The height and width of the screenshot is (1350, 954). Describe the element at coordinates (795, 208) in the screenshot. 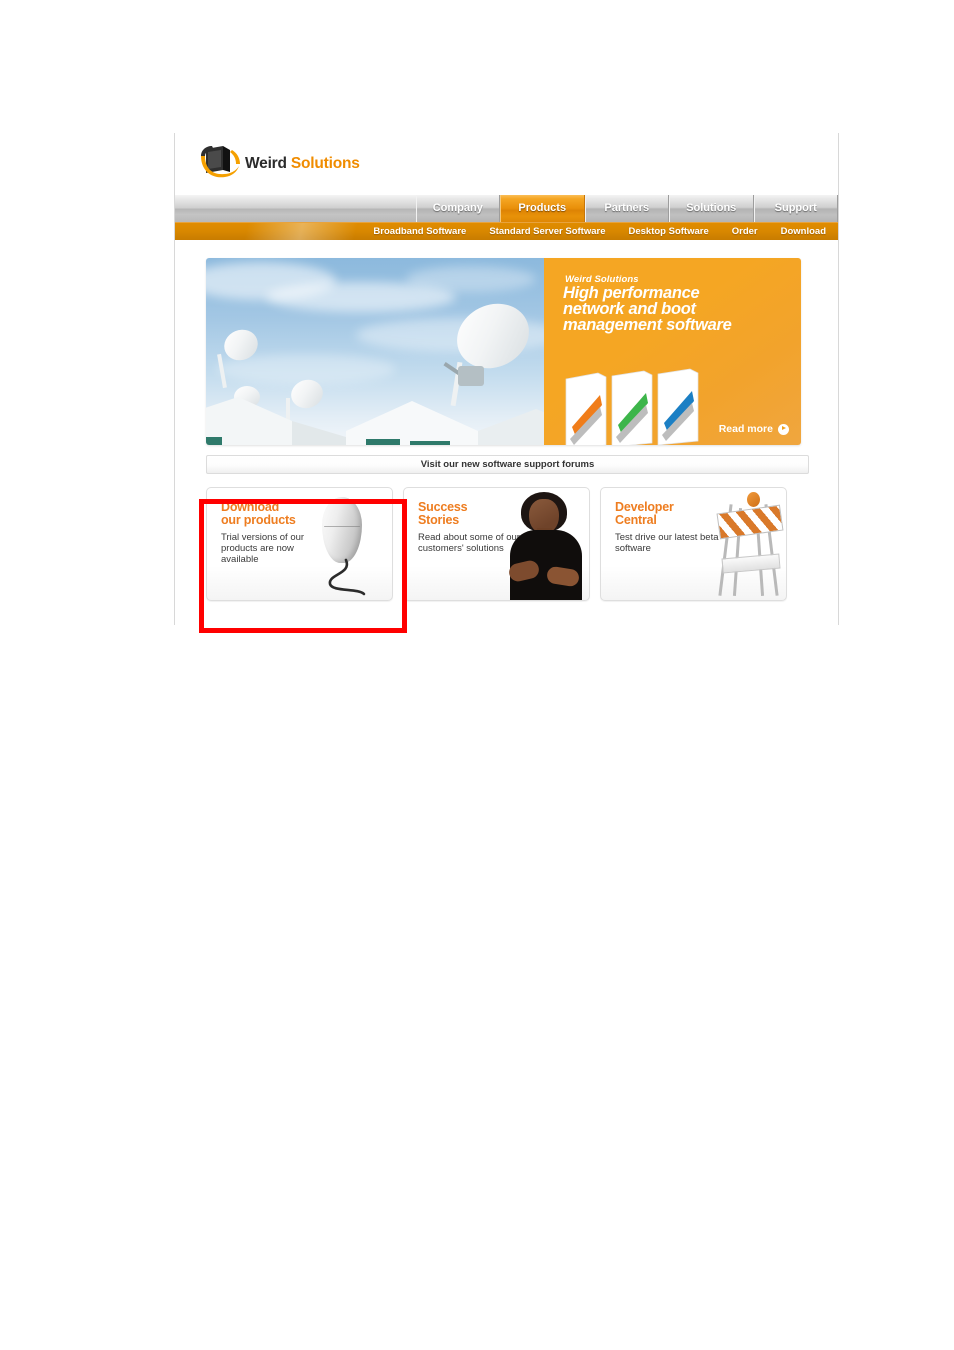

I see `nav-tab-support: Support` at that location.